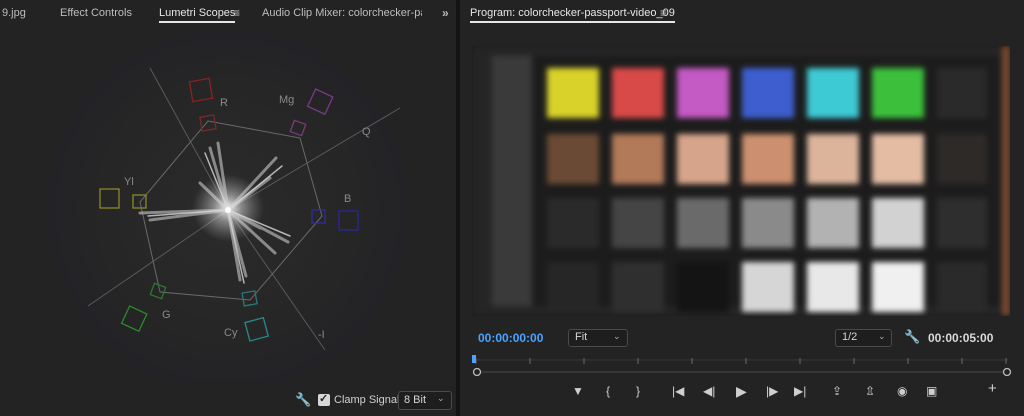 This screenshot has height=416, width=1024. What do you see at coordinates (510, 338) in the screenshot?
I see `current-timecode: 00:00:00:00` at bounding box center [510, 338].